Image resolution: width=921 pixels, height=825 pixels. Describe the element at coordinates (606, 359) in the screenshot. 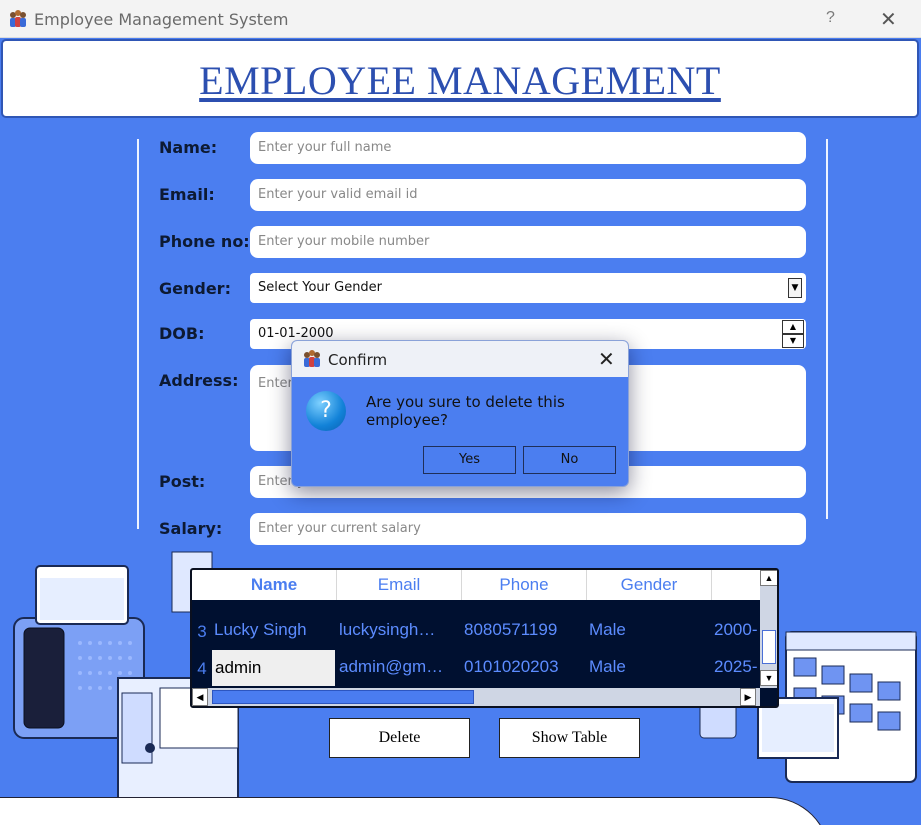

I see `dialog-close-icon: ✕` at that location.